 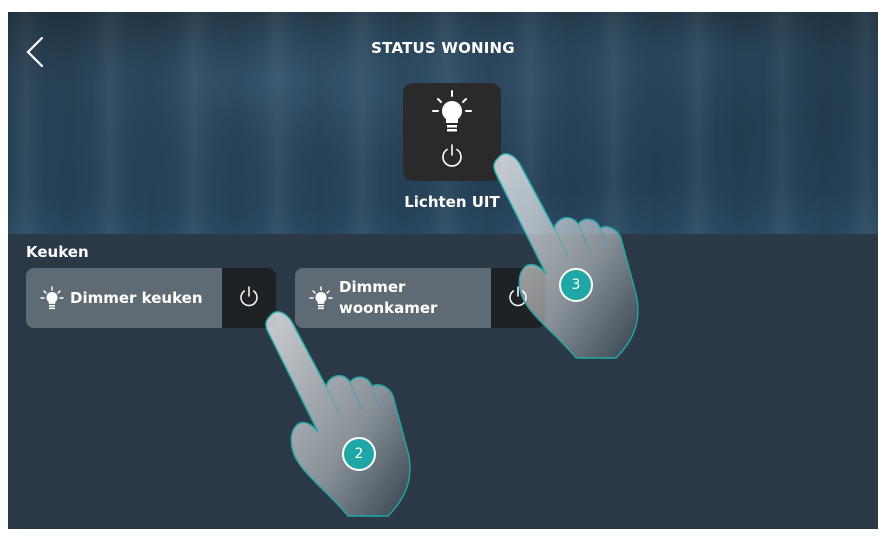 What do you see at coordinates (420, 298) in the screenshot?
I see `dimmer-woonkamer-tile: Dimmer woonkamer` at bounding box center [420, 298].